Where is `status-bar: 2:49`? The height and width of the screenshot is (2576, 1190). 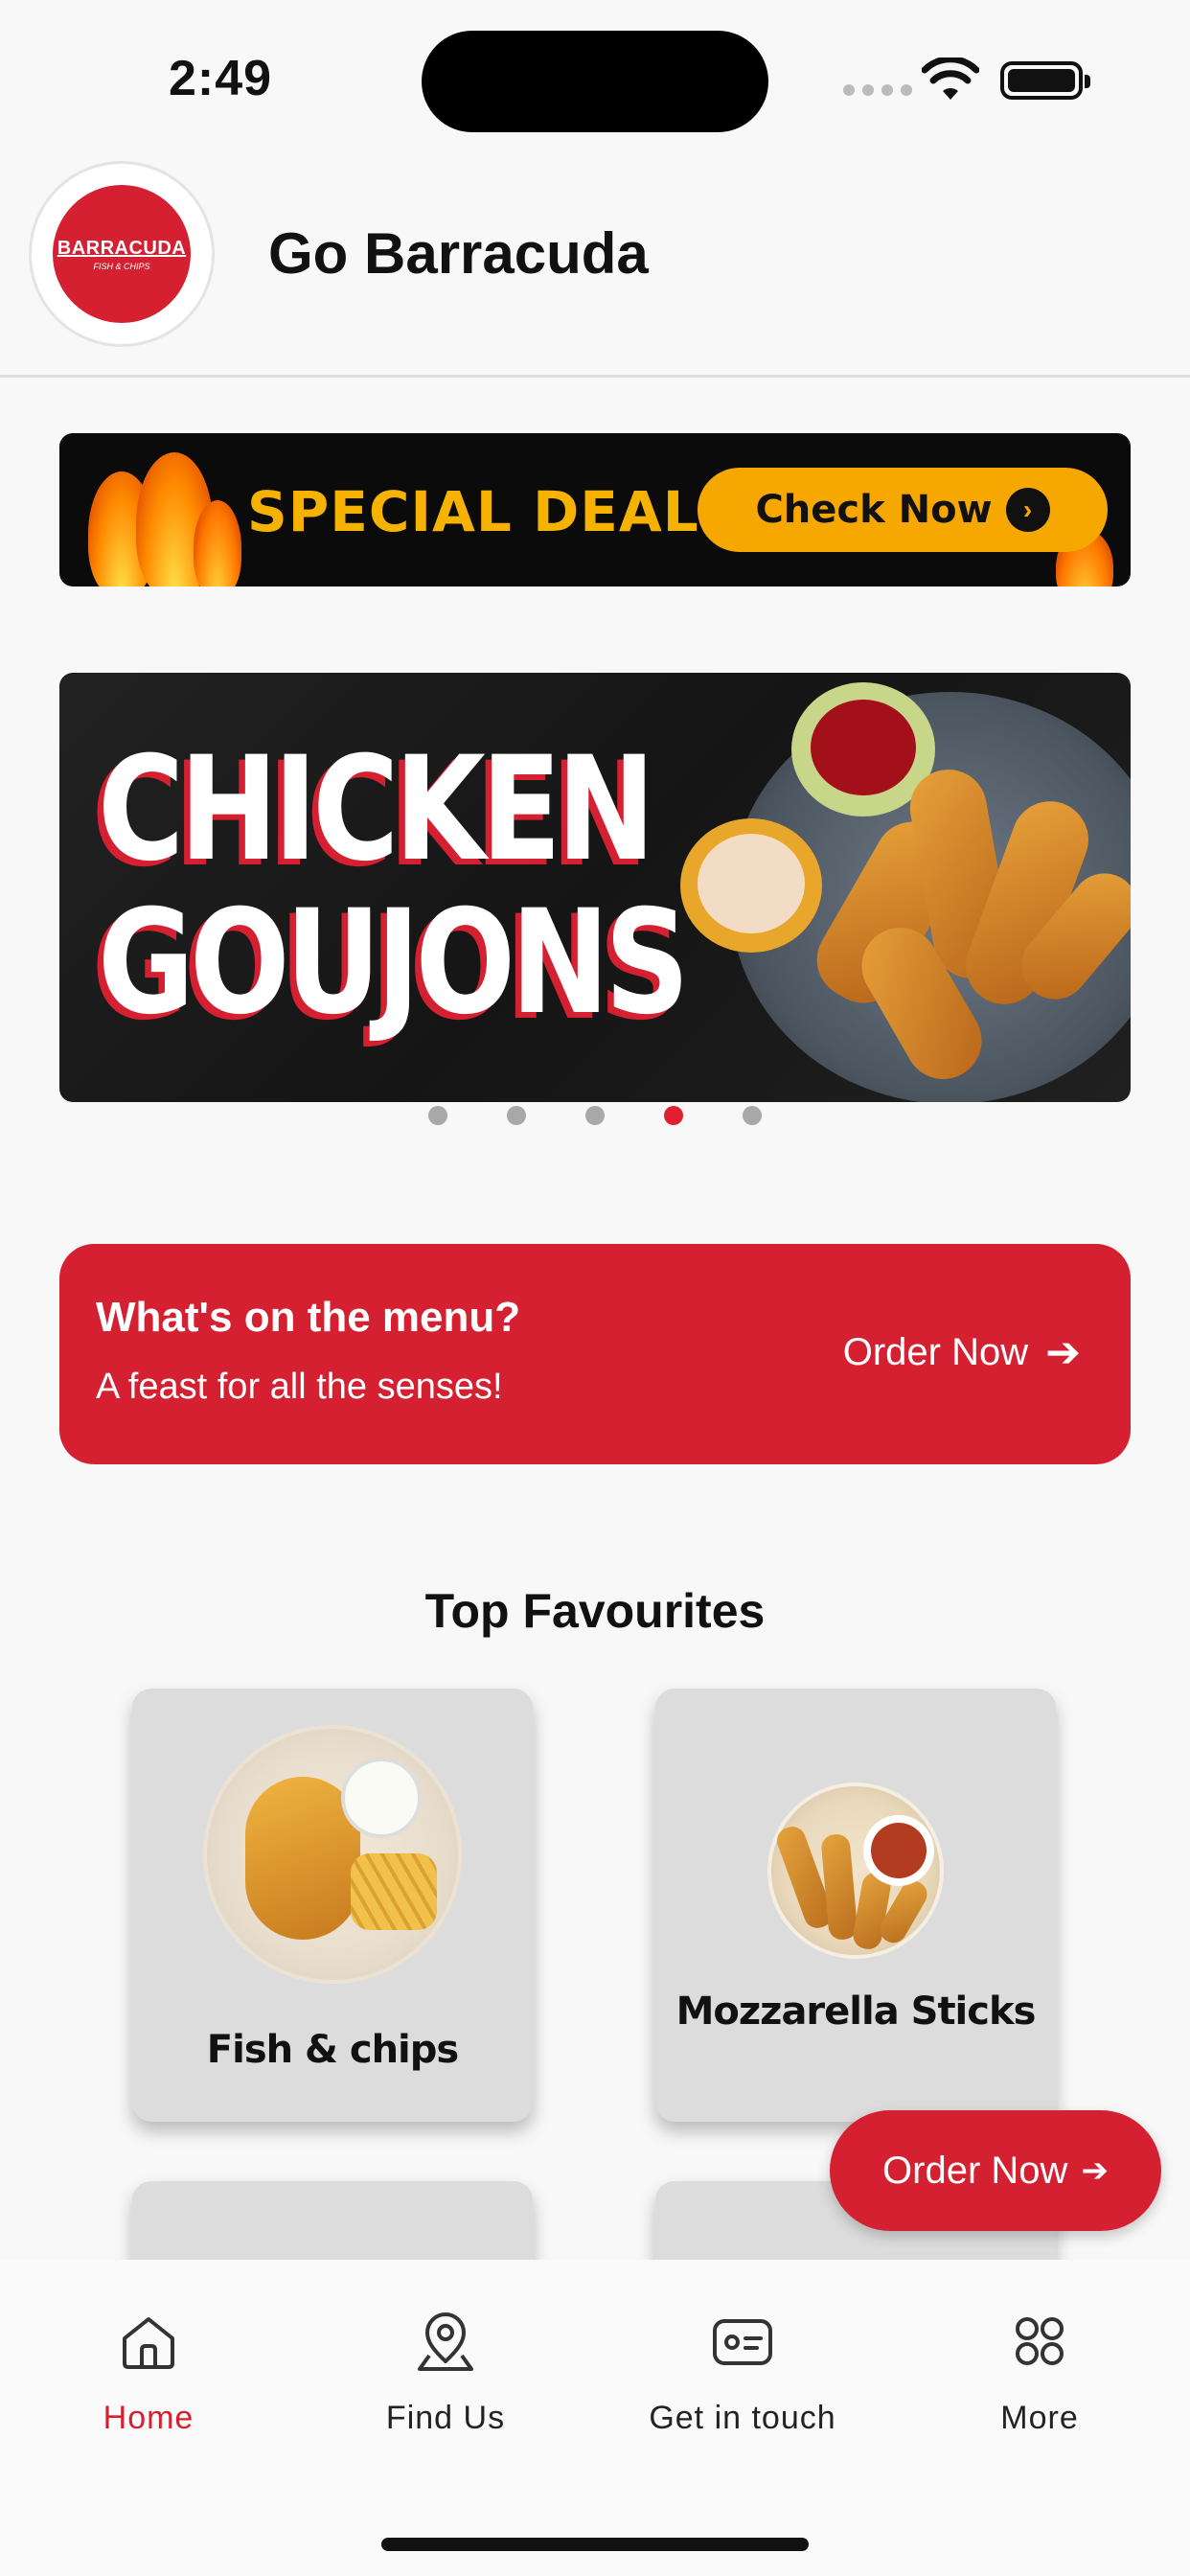
status-bar: 2:49 is located at coordinates (595, 76).